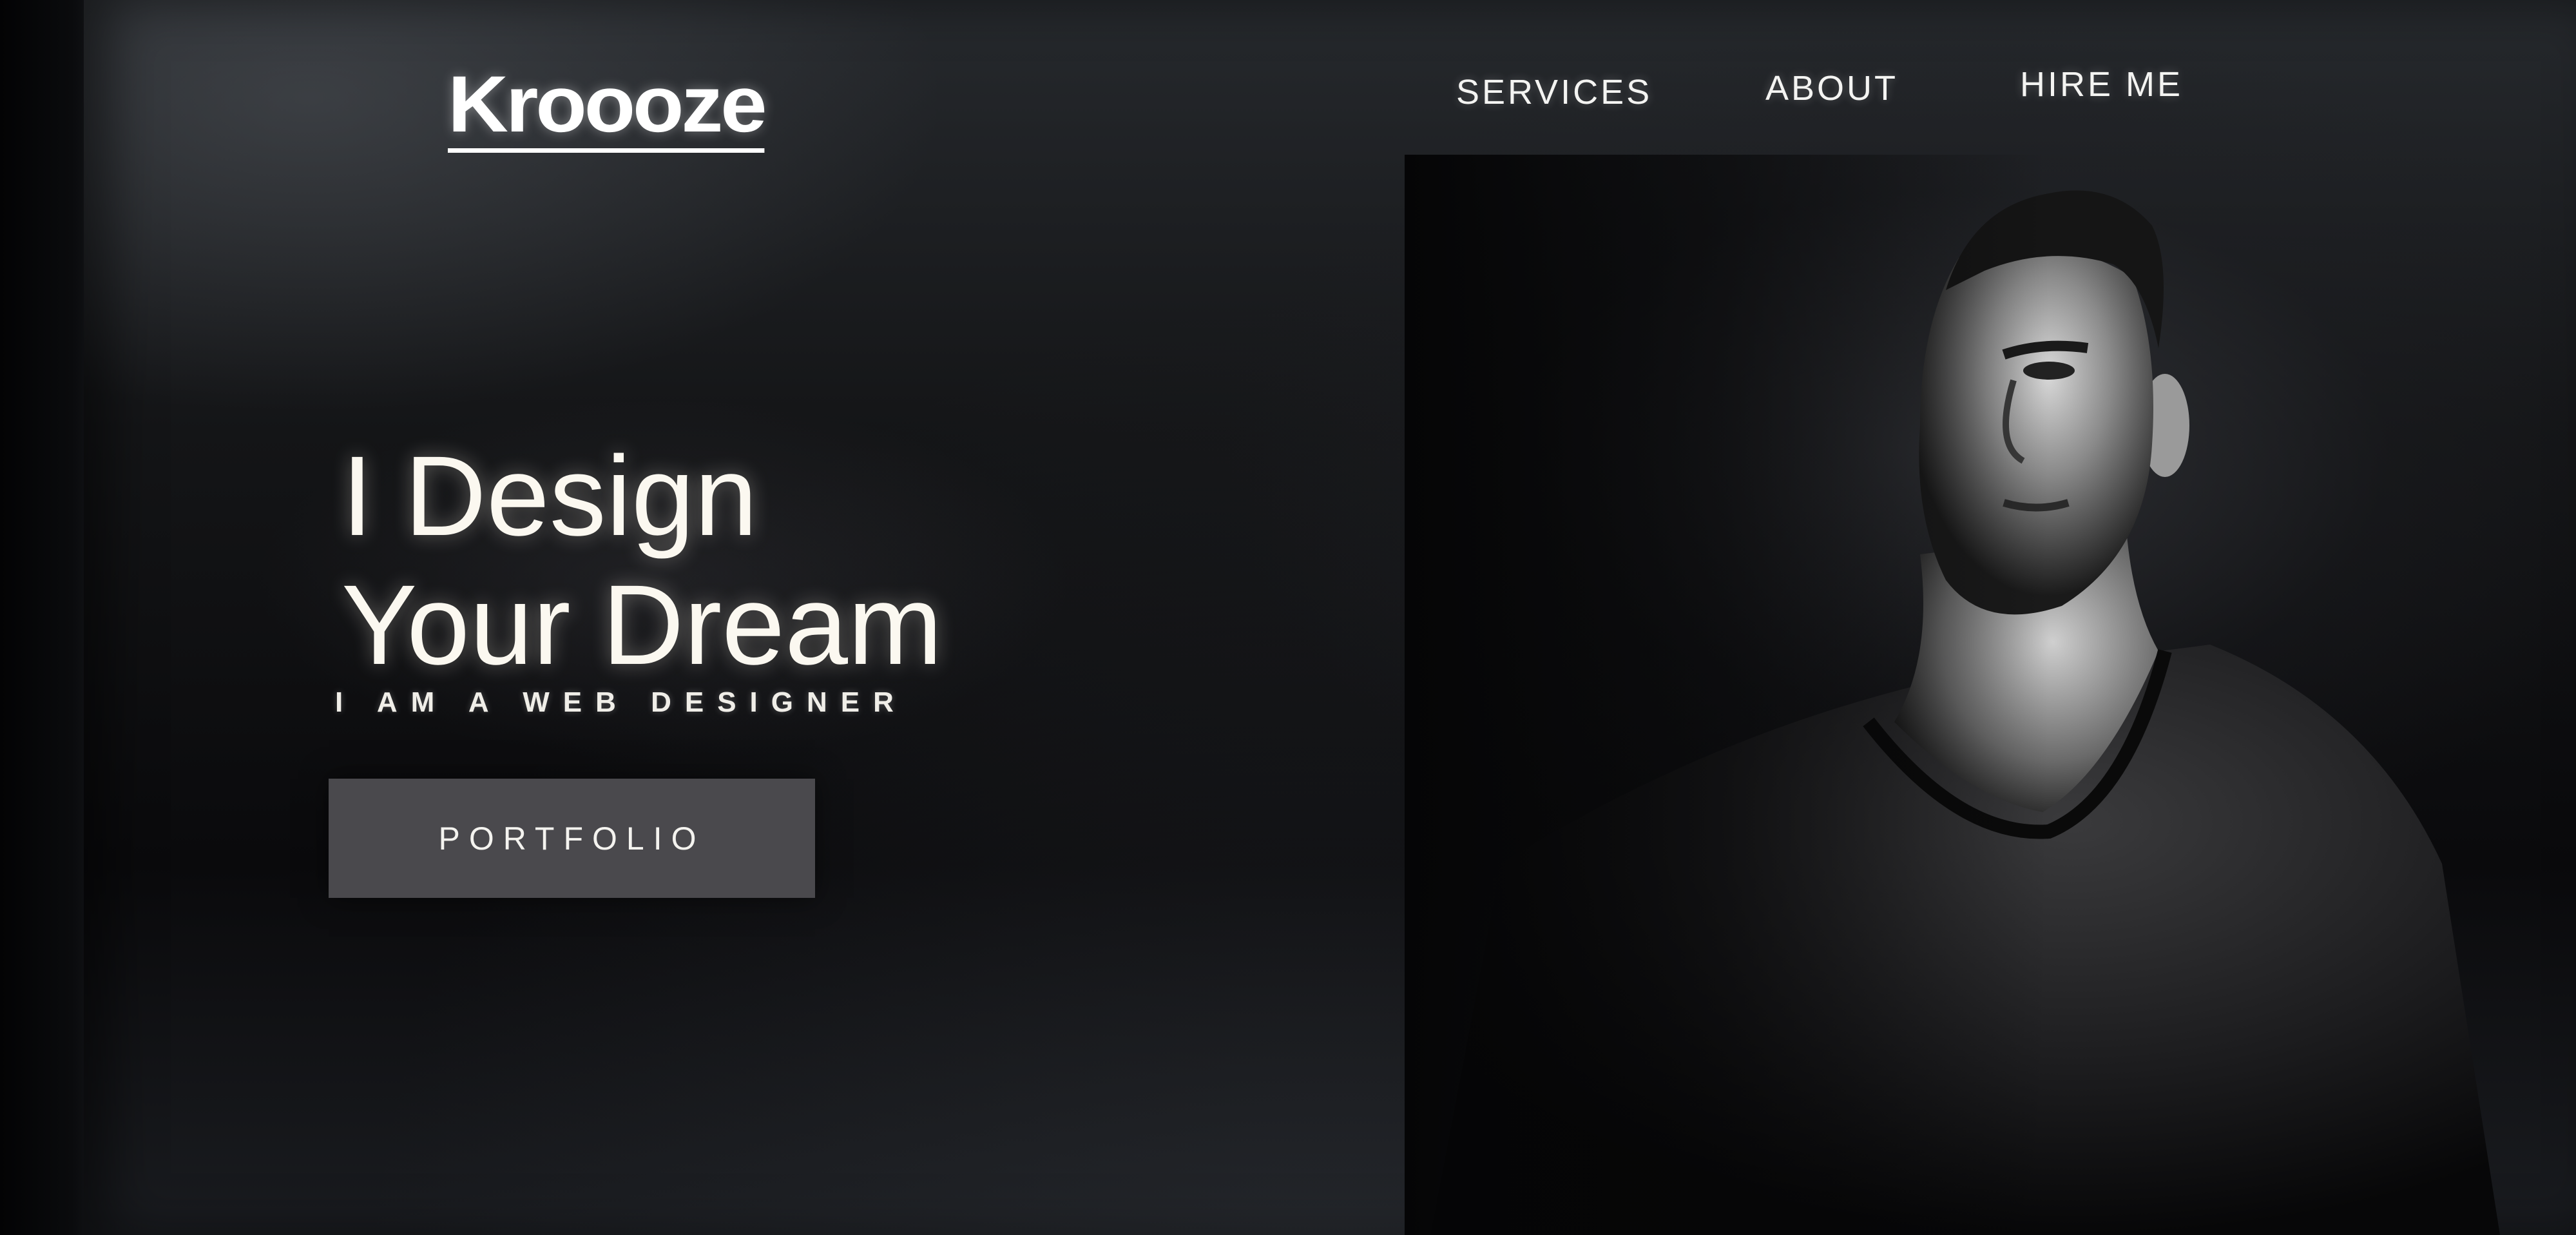 The image size is (2576, 1235). Describe the element at coordinates (621, 702) in the screenshot. I see `hero-subtitle: I AM A WEB DESIGNER` at that location.